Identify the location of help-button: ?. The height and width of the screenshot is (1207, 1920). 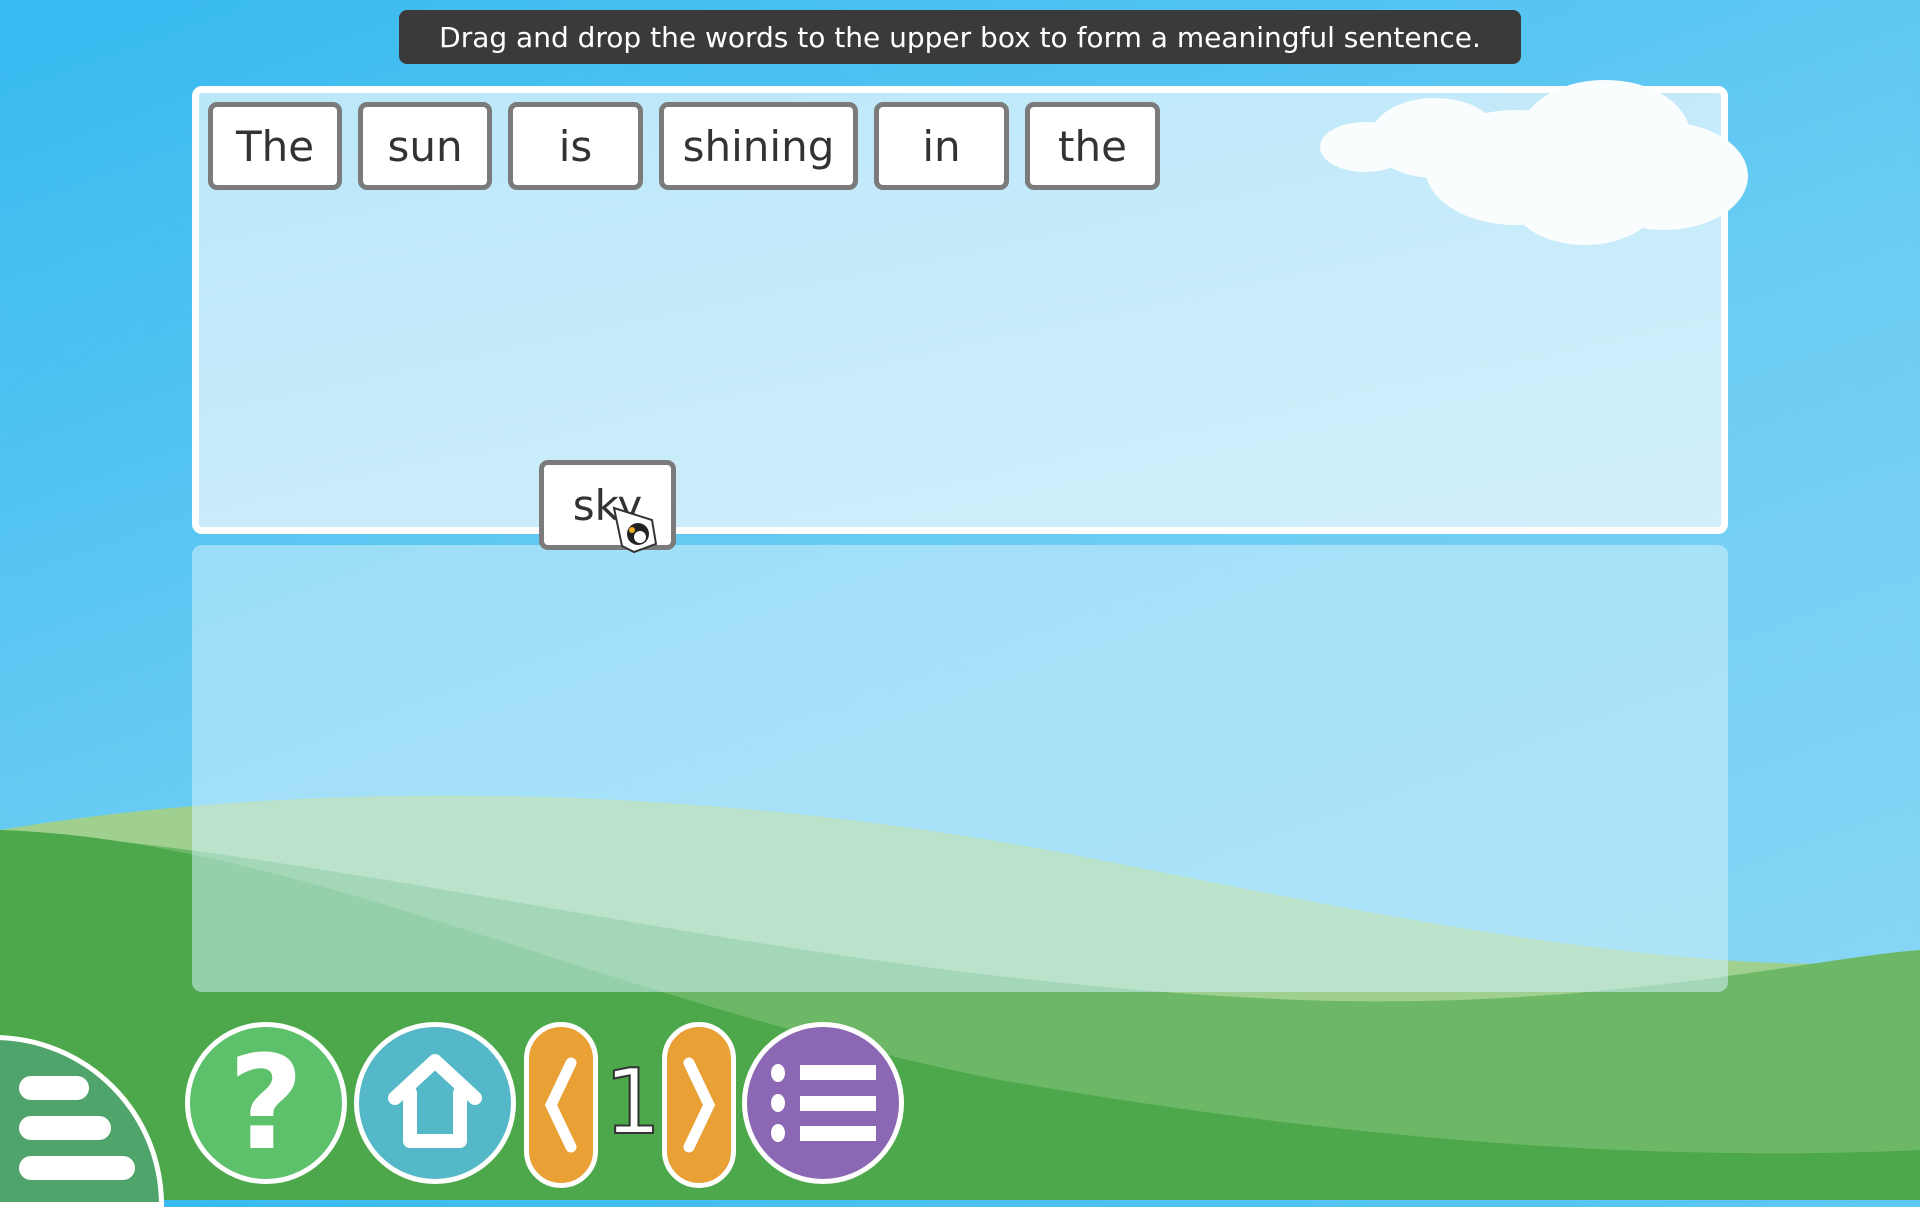
(266, 1103).